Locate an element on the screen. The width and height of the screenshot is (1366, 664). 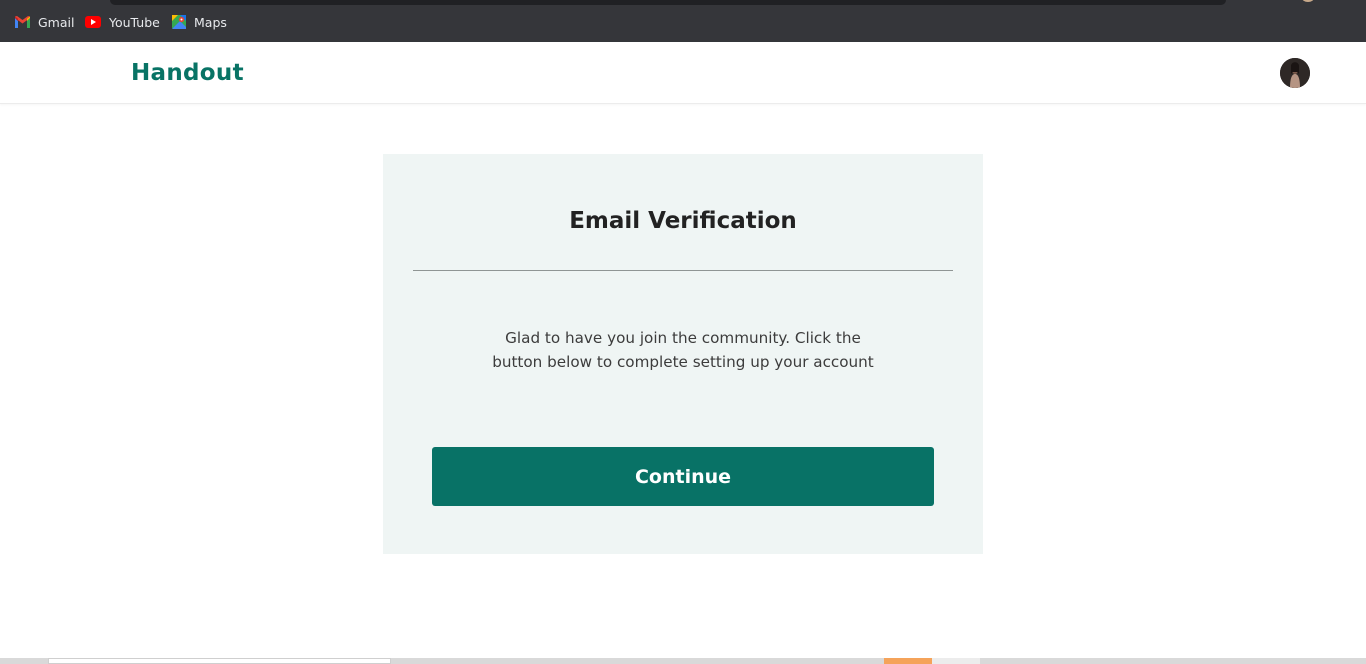
bottom-strip-accent is located at coordinates (908, 661).